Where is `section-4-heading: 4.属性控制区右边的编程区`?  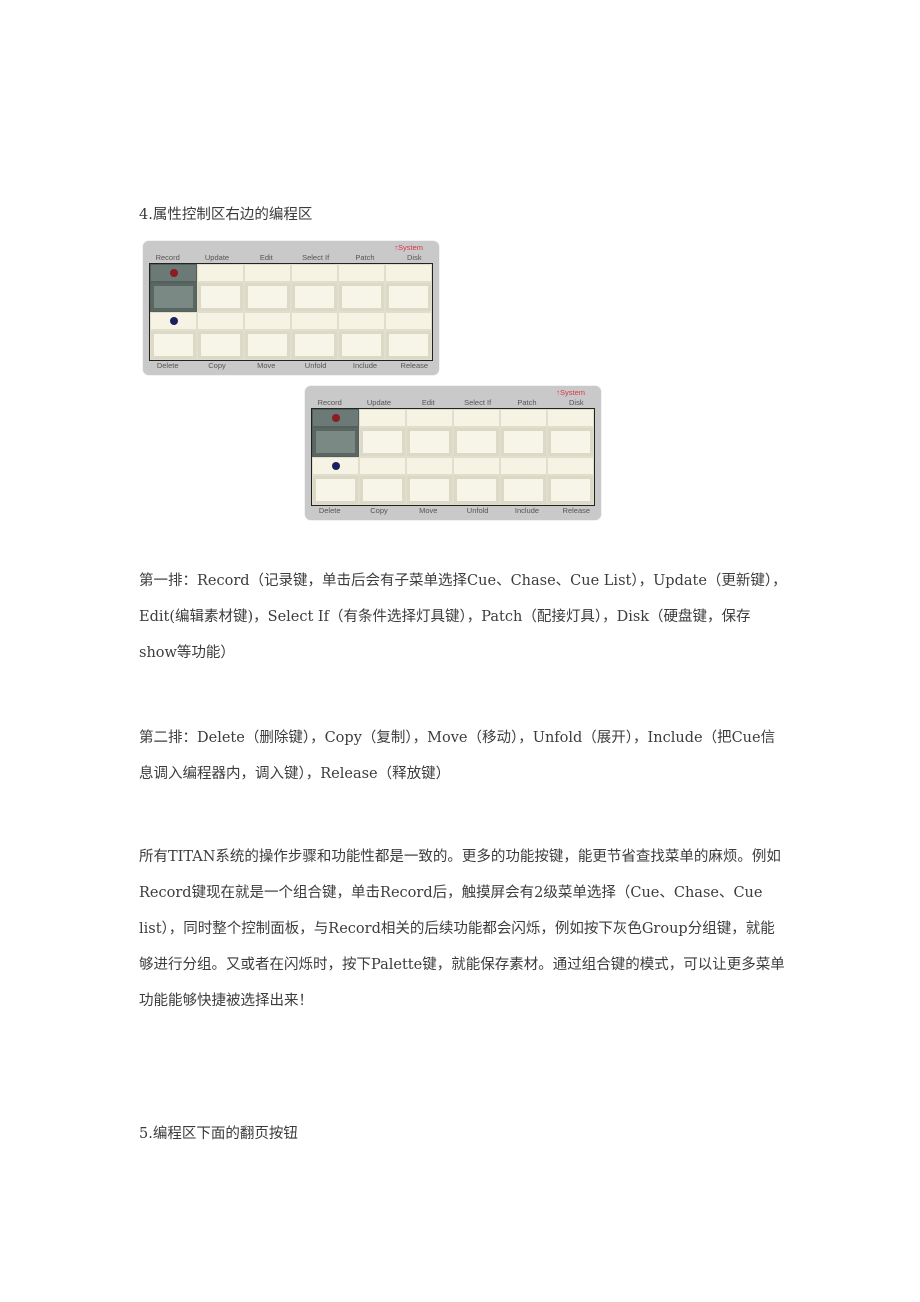 section-4-heading: 4.属性控制区右边的编程区 is located at coordinates (226, 215).